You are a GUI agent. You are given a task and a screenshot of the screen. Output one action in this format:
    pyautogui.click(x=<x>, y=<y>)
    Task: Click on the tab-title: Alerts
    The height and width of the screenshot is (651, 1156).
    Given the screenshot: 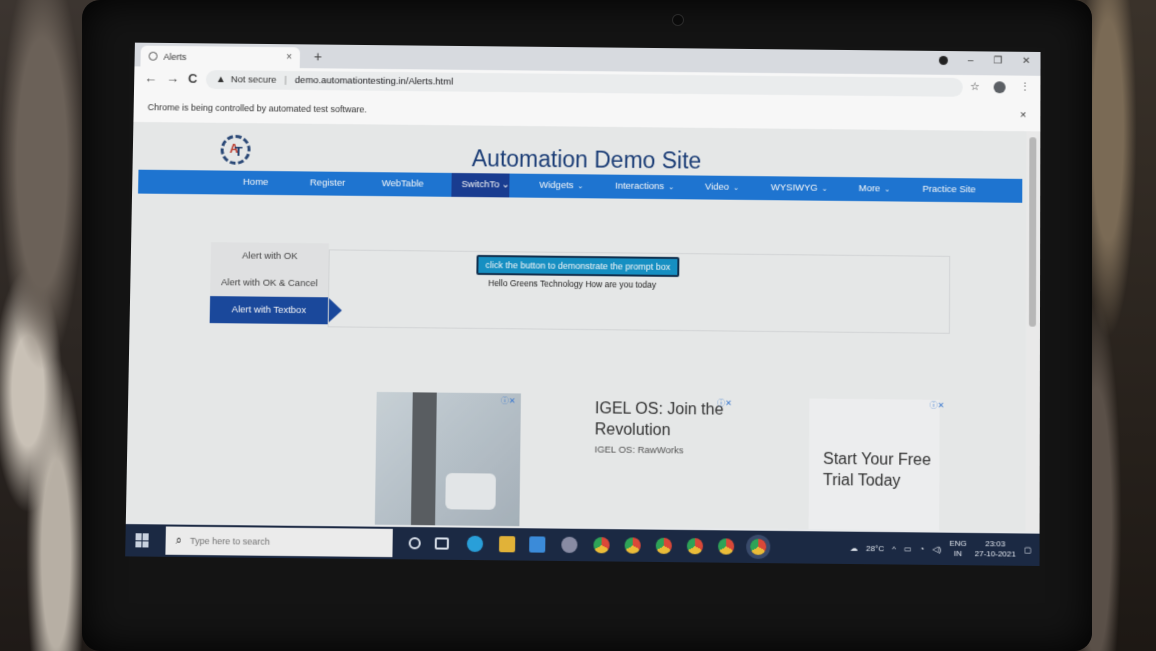 What is the action you would take?
    pyautogui.click(x=175, y=56)
    